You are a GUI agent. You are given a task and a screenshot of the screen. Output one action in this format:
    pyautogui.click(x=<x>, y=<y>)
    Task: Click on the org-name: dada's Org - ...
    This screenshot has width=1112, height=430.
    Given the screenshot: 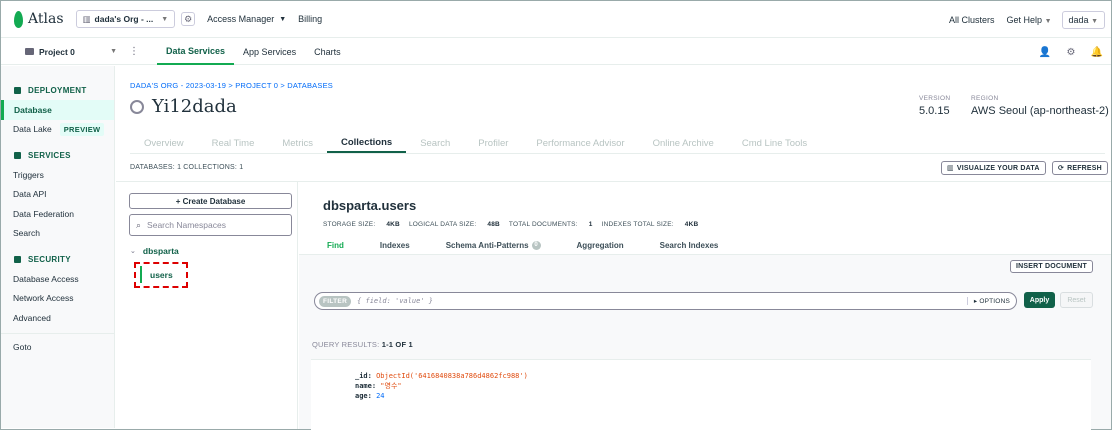 What is the action you would take?
    pyautogui.click(x=124, y=19)
    